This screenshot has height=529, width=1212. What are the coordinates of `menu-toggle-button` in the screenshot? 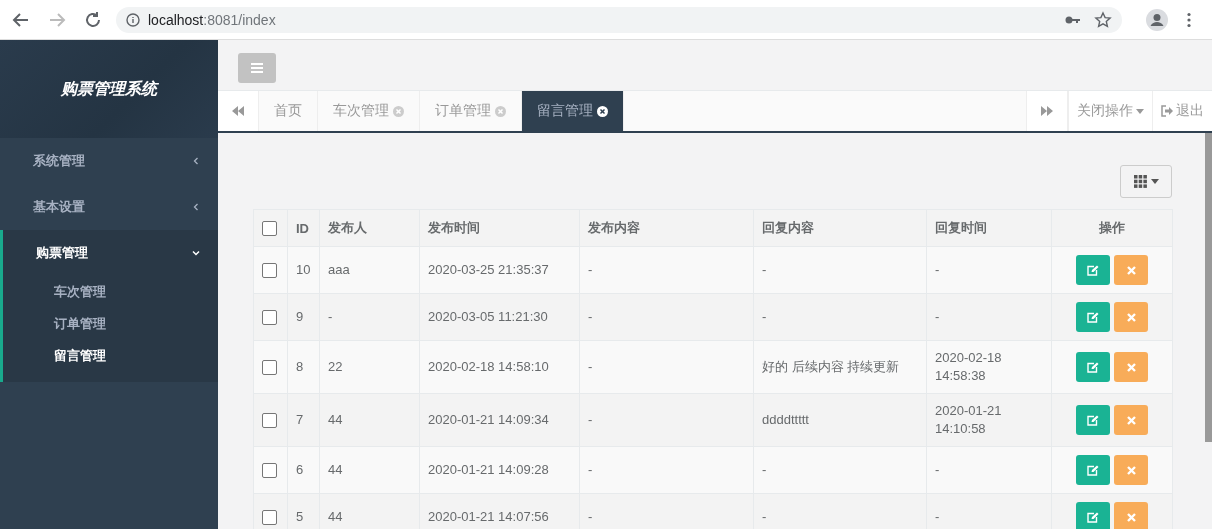 It's located at (257, 68).